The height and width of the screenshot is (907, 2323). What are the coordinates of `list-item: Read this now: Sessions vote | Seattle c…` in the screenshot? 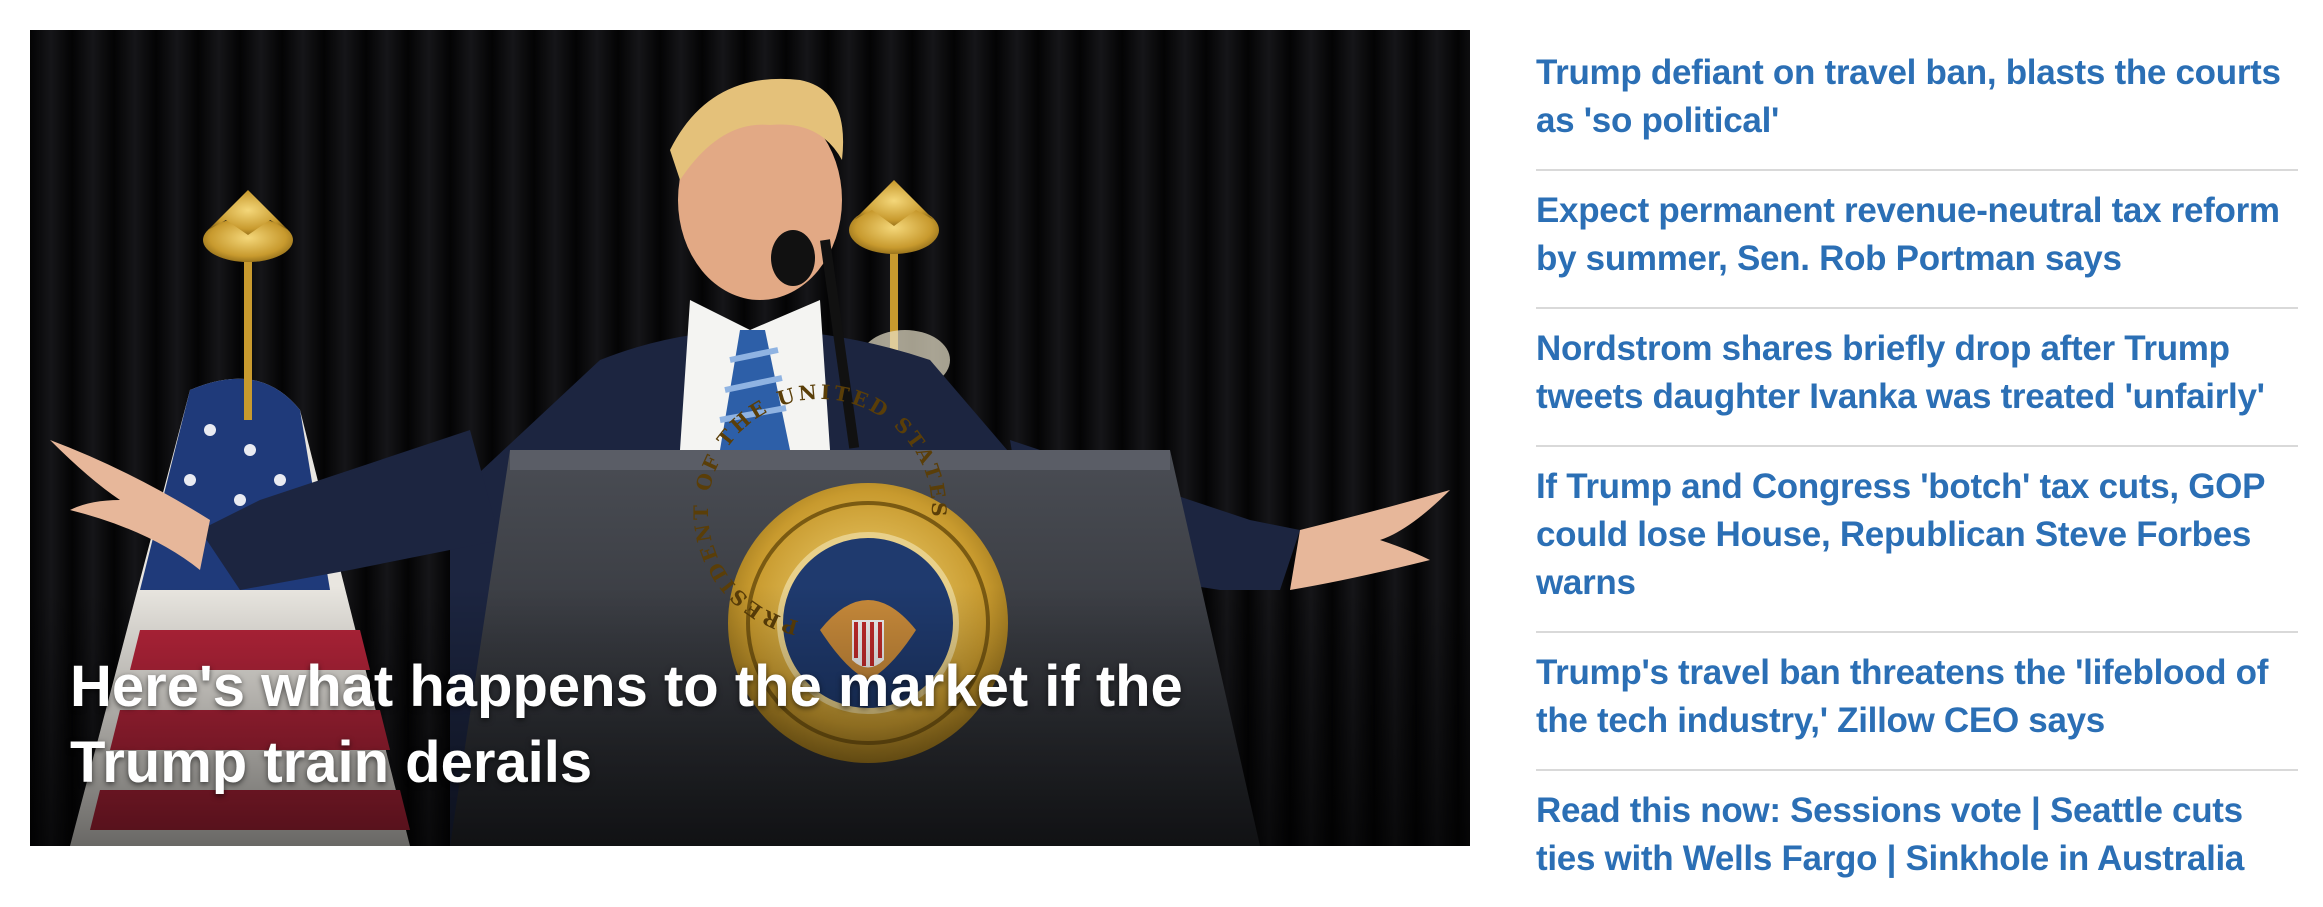 It's located at (1917, 839).